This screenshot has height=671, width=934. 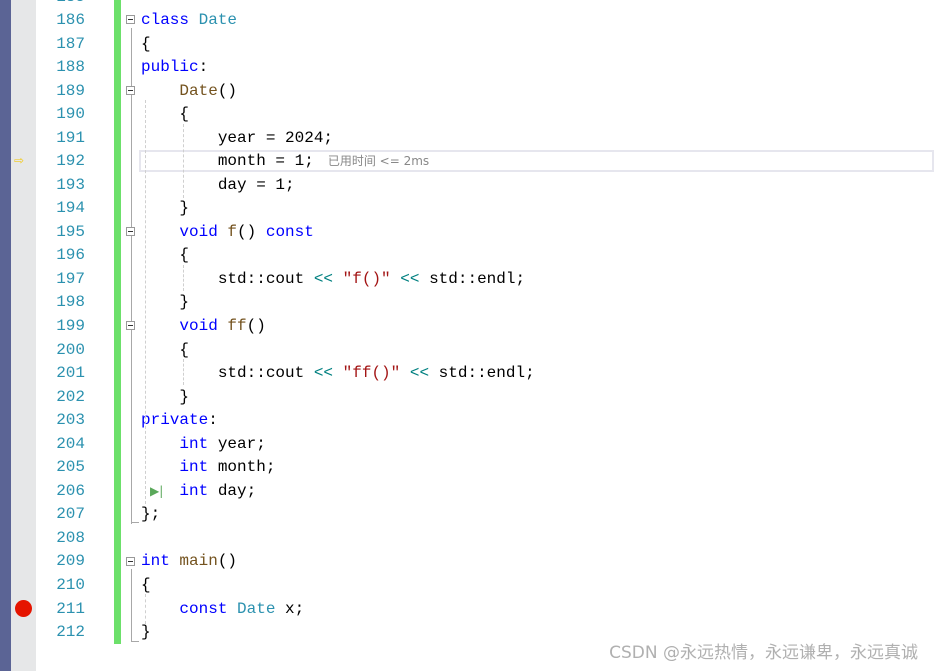 What do you see at coordinates (218, 184) in the screenshot?
I see `code-token: day = 1;` at bounding box center [218, 184].